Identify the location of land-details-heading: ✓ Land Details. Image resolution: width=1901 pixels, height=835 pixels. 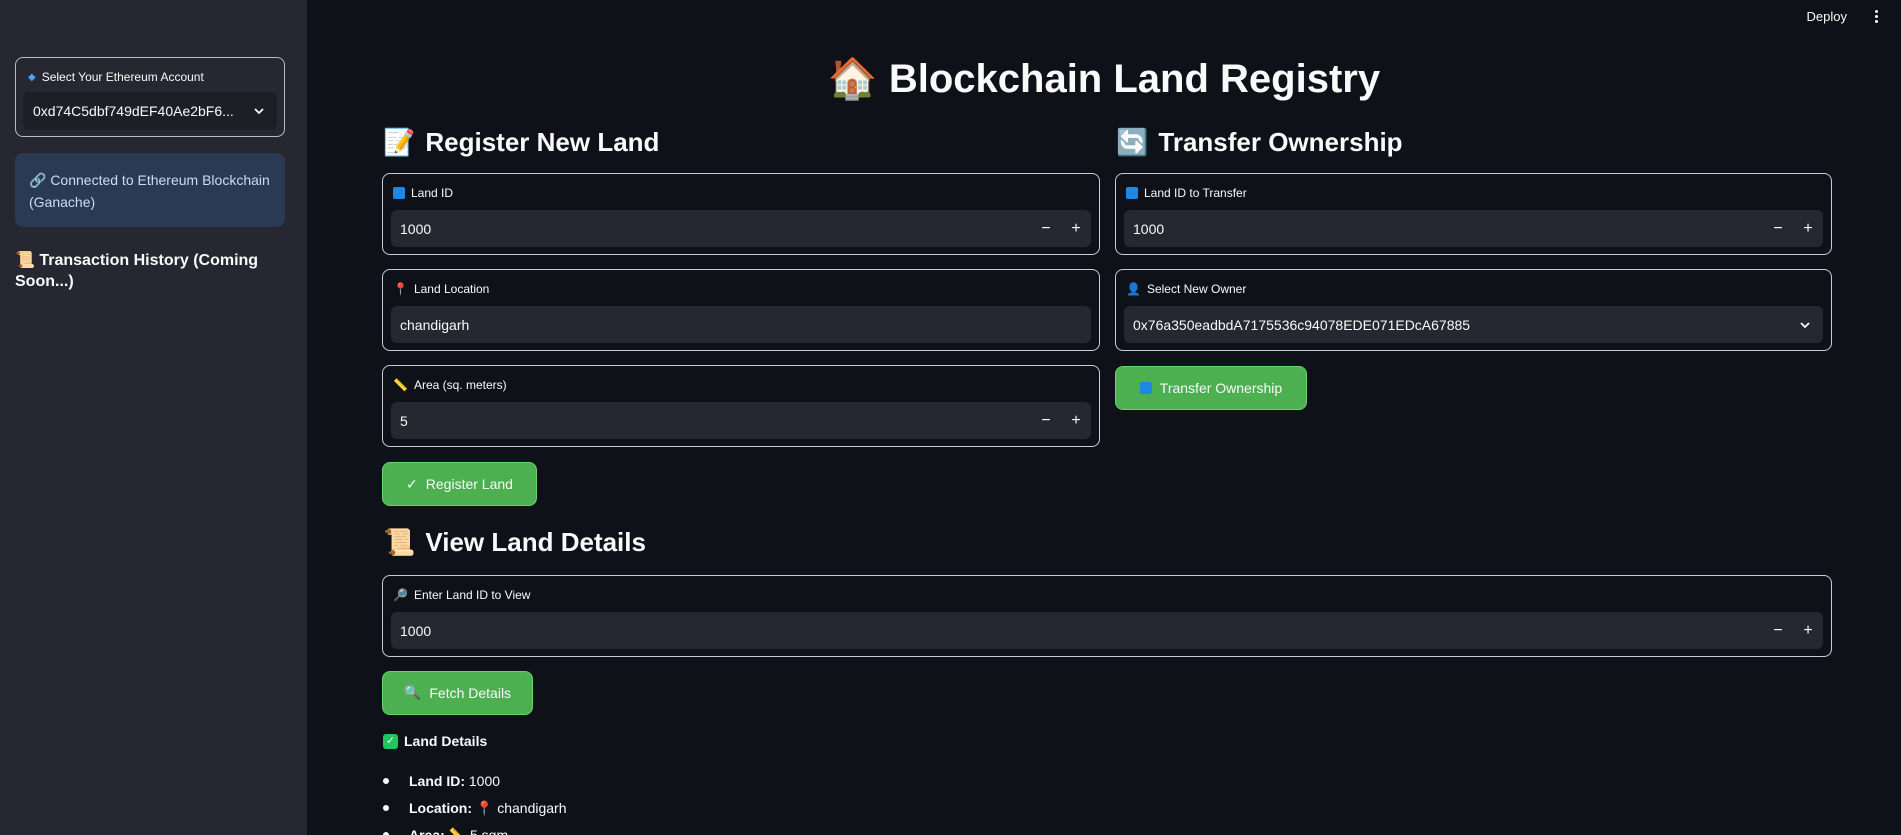
(435, 741).